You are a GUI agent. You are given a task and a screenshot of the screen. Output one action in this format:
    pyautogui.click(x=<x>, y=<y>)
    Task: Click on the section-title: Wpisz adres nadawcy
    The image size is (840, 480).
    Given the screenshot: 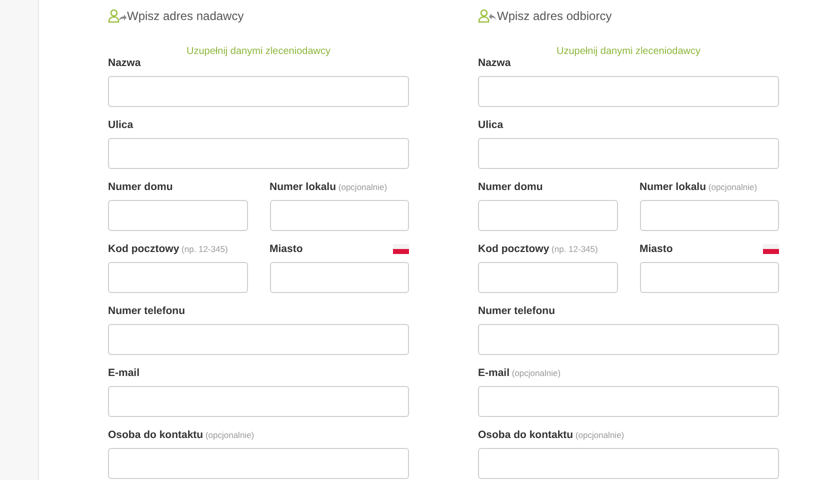 What is the action you would take?
    pyautogui.click(x=185, y=16)
    